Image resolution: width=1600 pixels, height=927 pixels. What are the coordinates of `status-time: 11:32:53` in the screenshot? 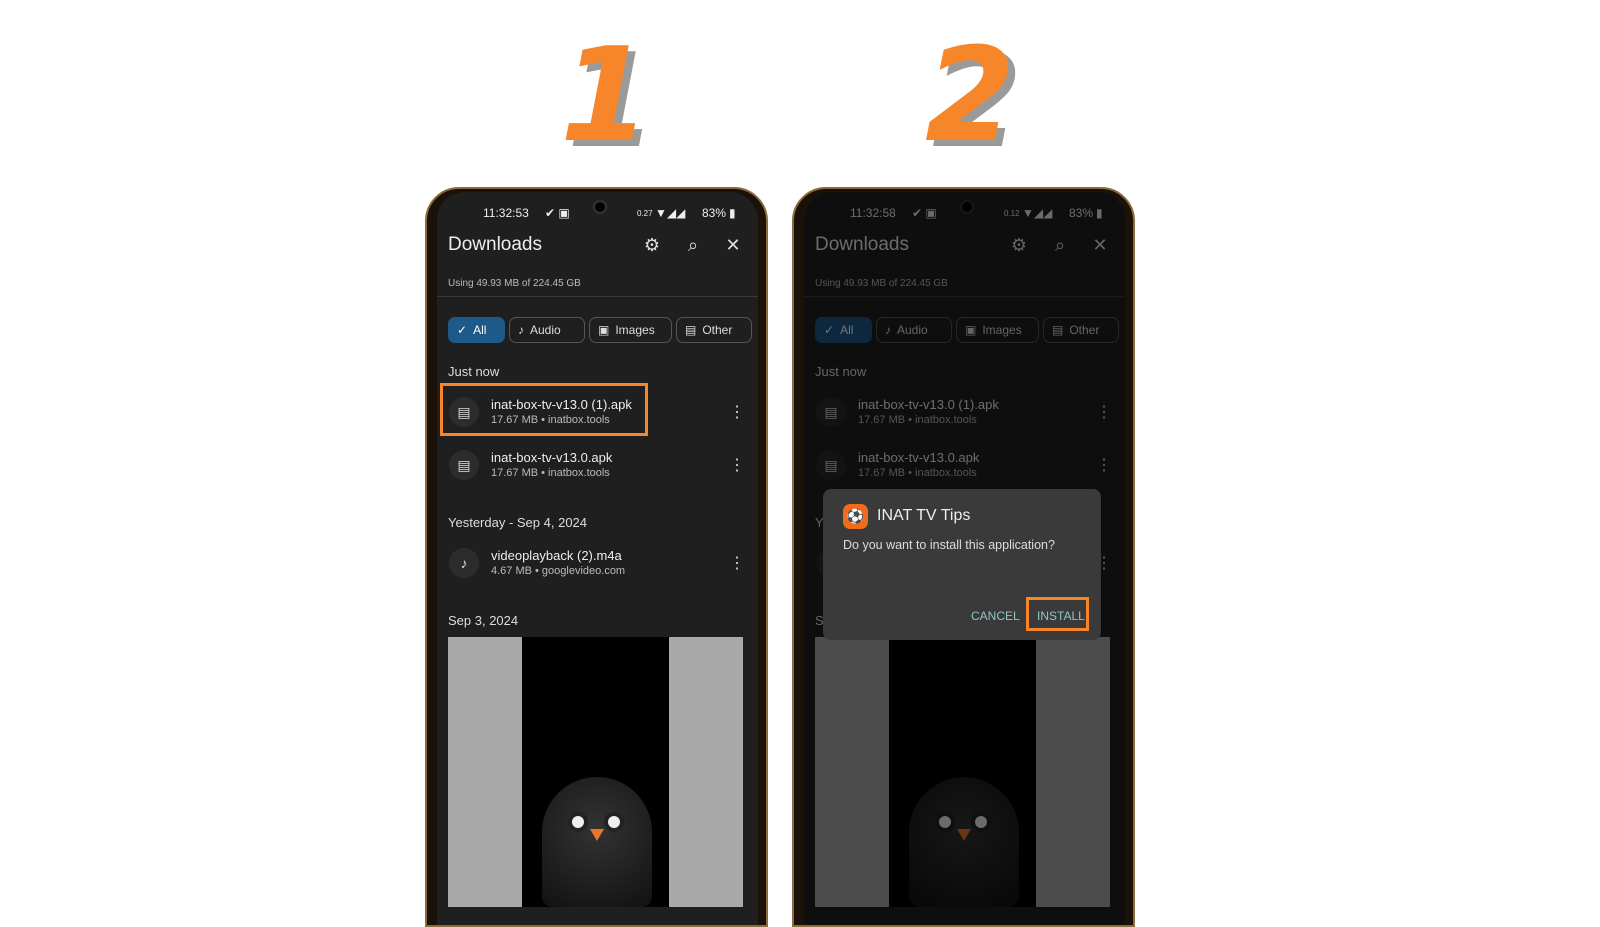 It's located at (506, 213).